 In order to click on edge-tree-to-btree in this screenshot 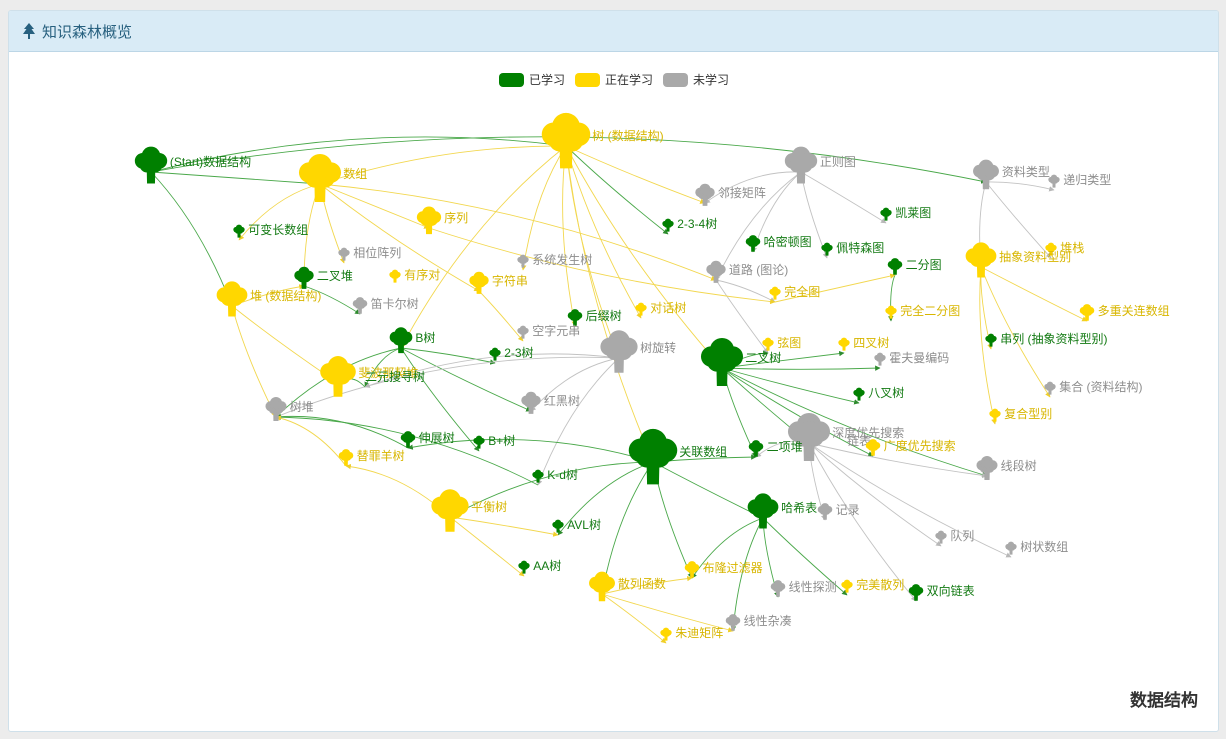, I will do `click(483, 247)`.